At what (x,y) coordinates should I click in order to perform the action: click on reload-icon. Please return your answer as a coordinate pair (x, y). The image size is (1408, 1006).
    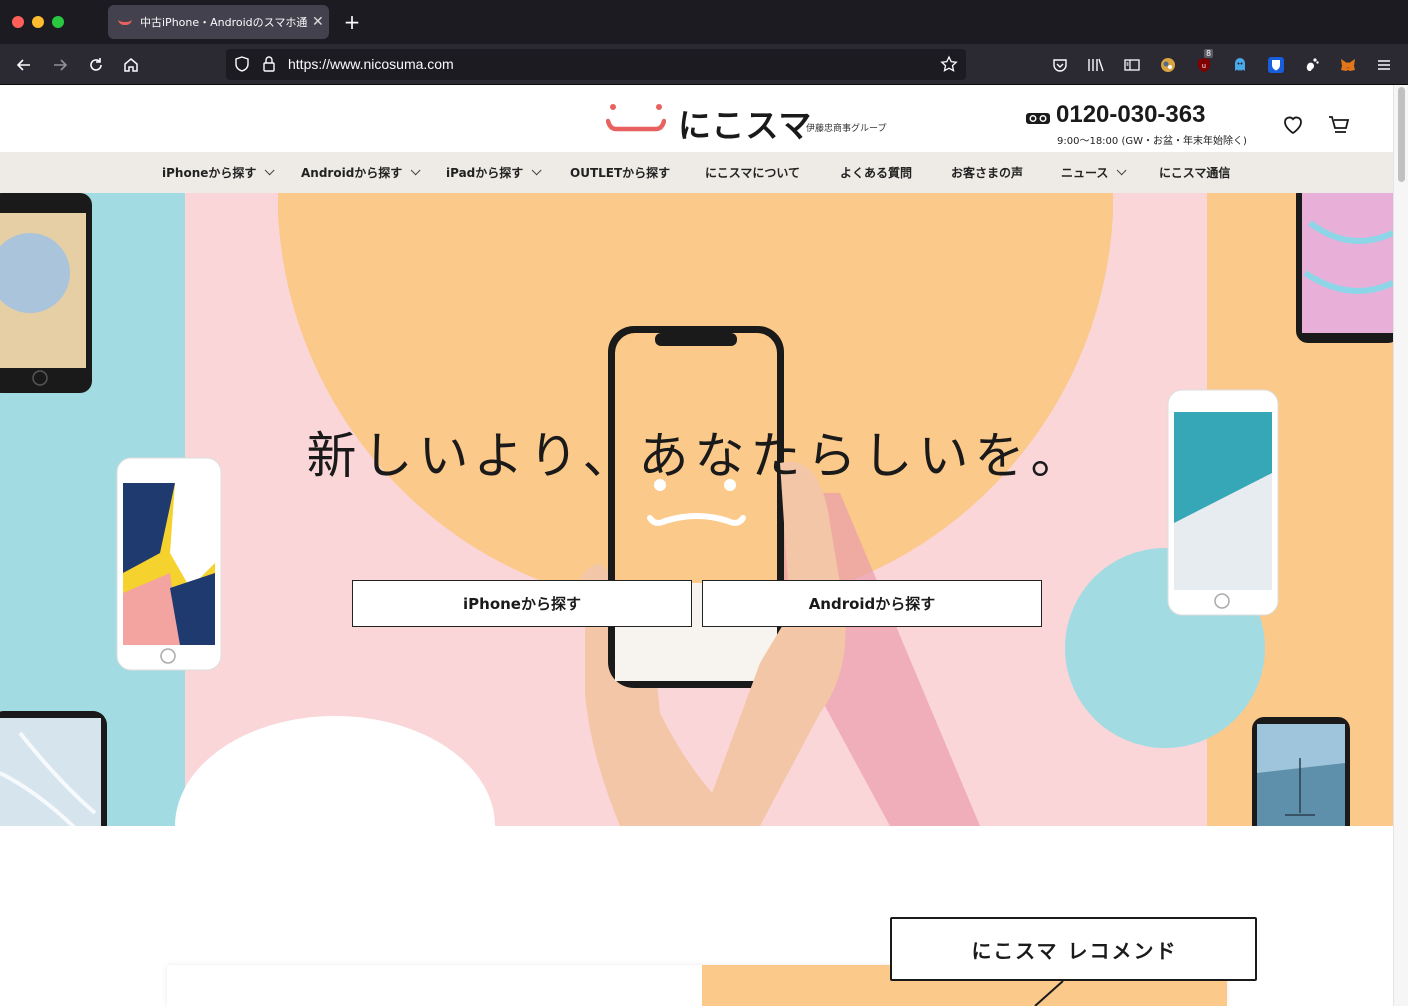
    Looking at the image, I should click on (96, 64).